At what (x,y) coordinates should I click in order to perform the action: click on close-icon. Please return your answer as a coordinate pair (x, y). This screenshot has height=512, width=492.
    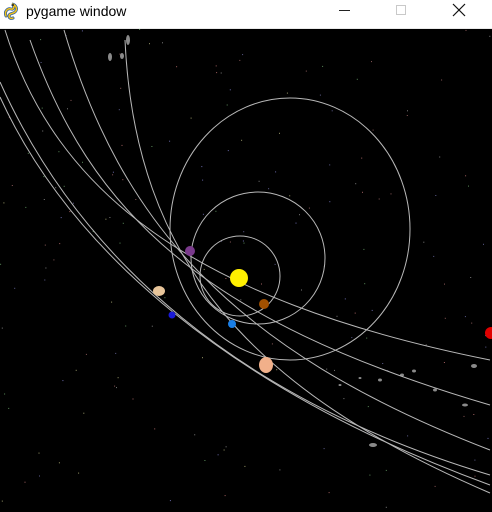
    Looking at the image, I should click on (459, 10).